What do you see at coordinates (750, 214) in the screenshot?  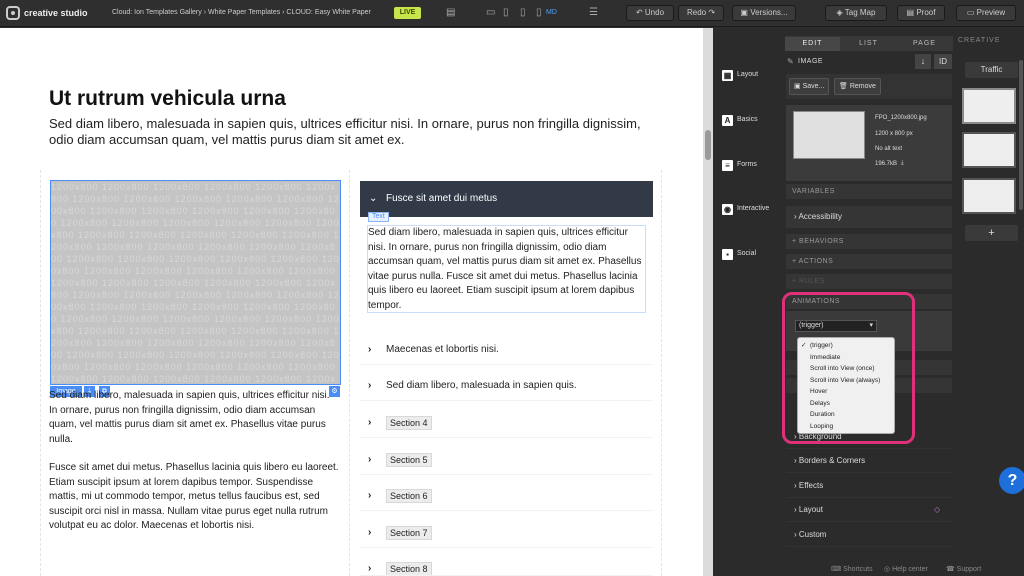 I see `nav-interactive: ◉ Interactive` at bounding box center [750, 214].